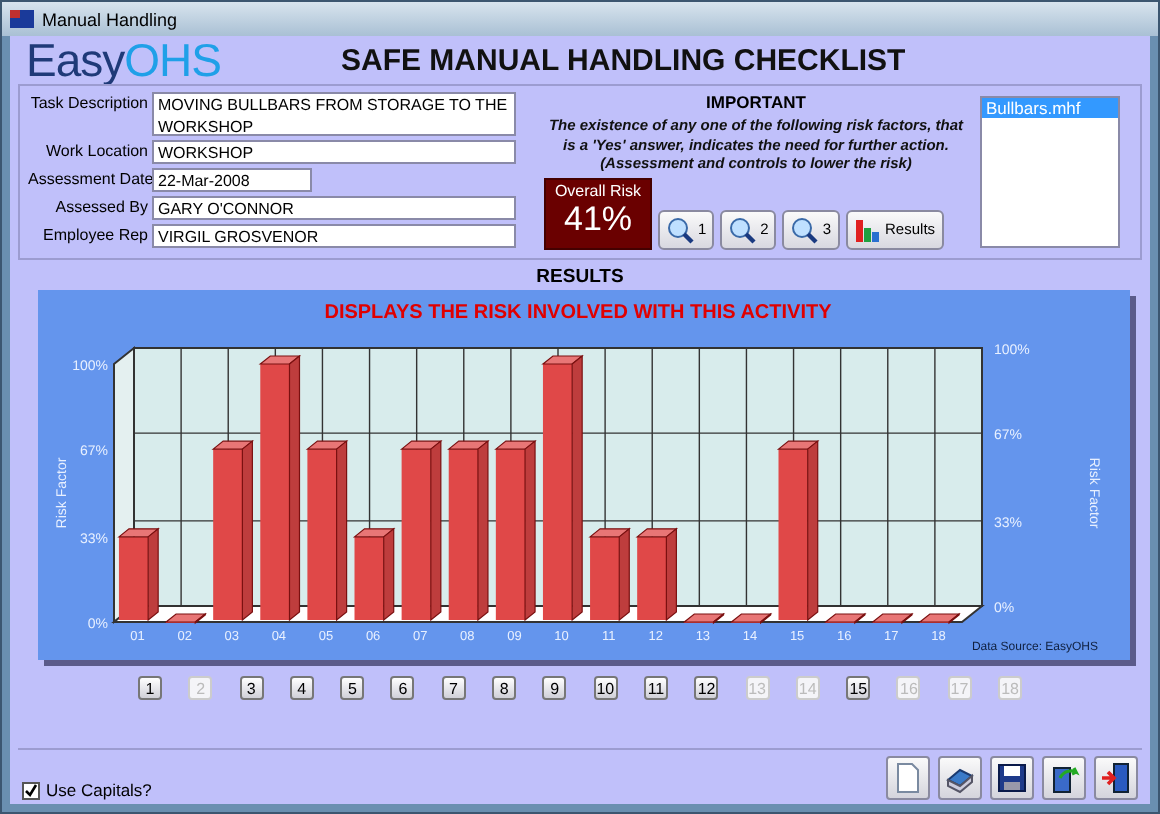 The height and width of the screenshot is (814, 1160). What do you see at coordinates (31, 790) in the screenshot?
I see `checkbox` at bounding box center [31, 790].